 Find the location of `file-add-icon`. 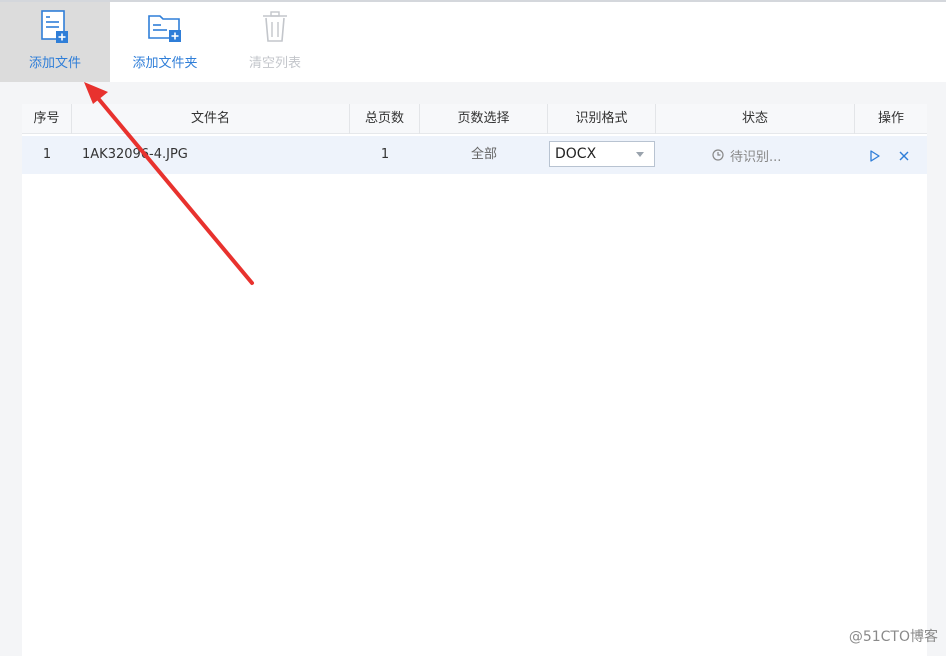

file-add-icon is located at coordinates (55, 28).